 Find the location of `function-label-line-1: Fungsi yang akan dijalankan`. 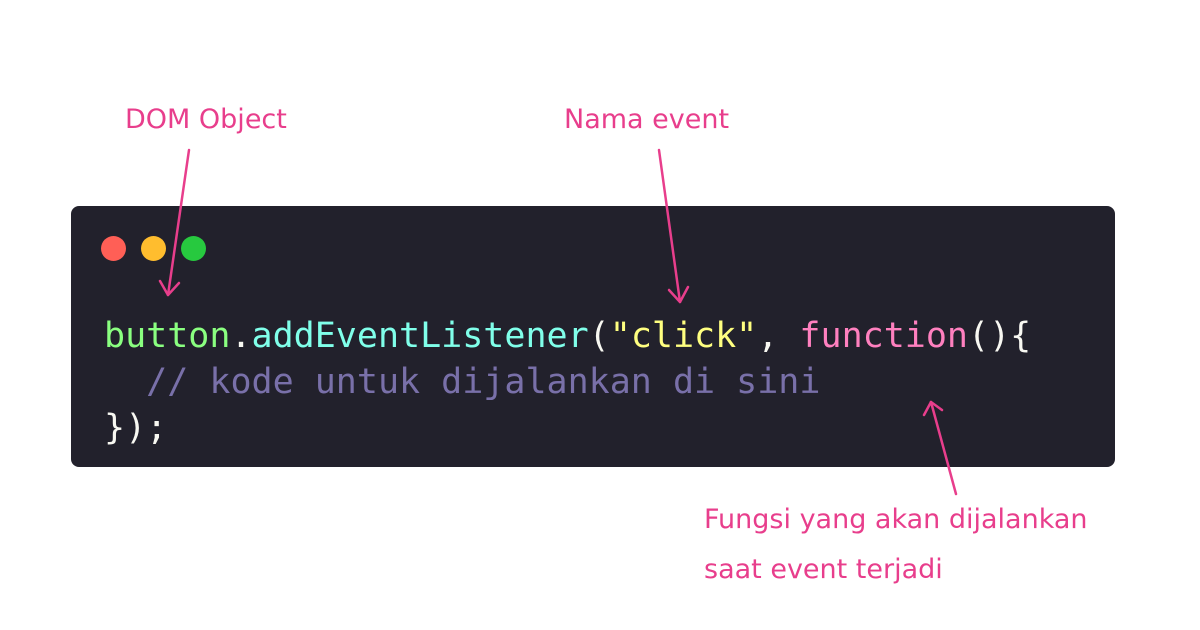

function-label-line-1: Fungsi yang akan dijalankan is located at coordinates (896, 519).